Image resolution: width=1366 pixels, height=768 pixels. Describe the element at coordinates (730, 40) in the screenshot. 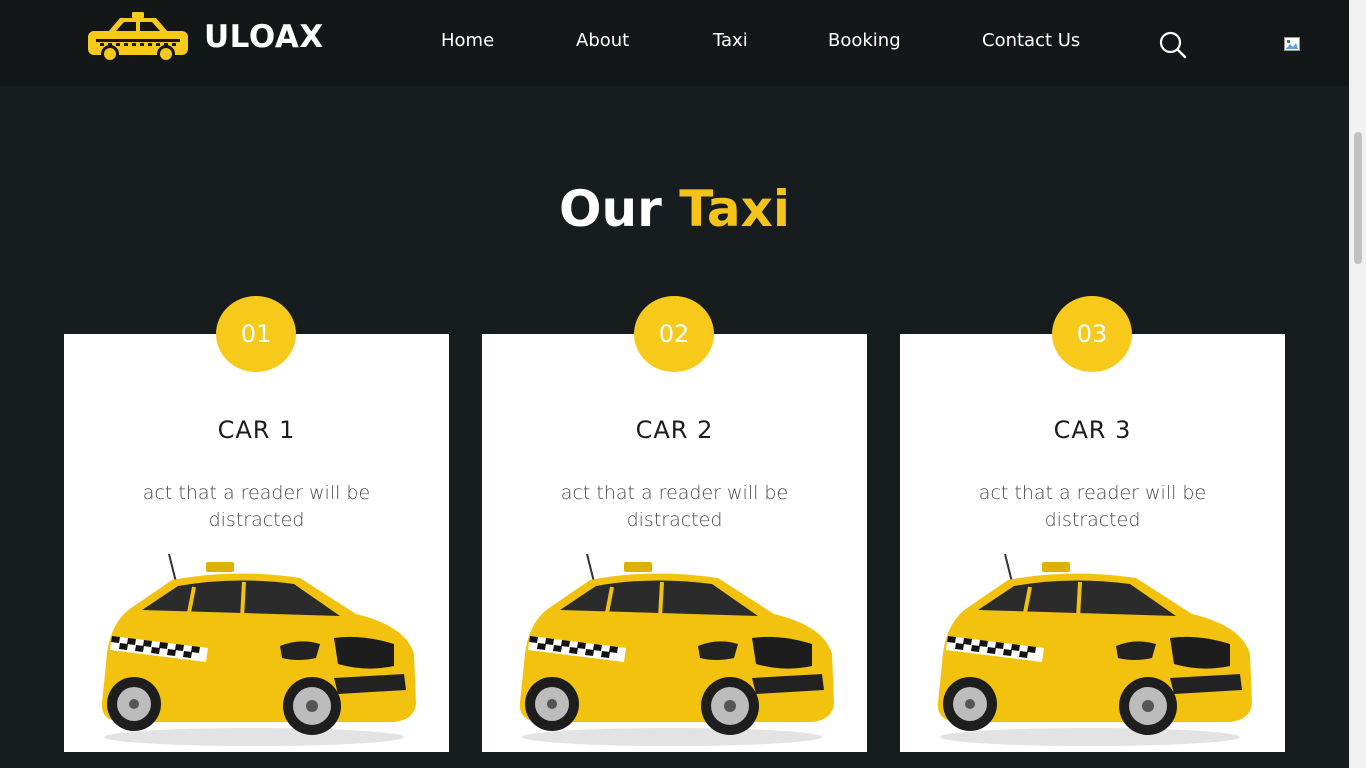

I see `nav-item-taxi: Taxi` at that location.